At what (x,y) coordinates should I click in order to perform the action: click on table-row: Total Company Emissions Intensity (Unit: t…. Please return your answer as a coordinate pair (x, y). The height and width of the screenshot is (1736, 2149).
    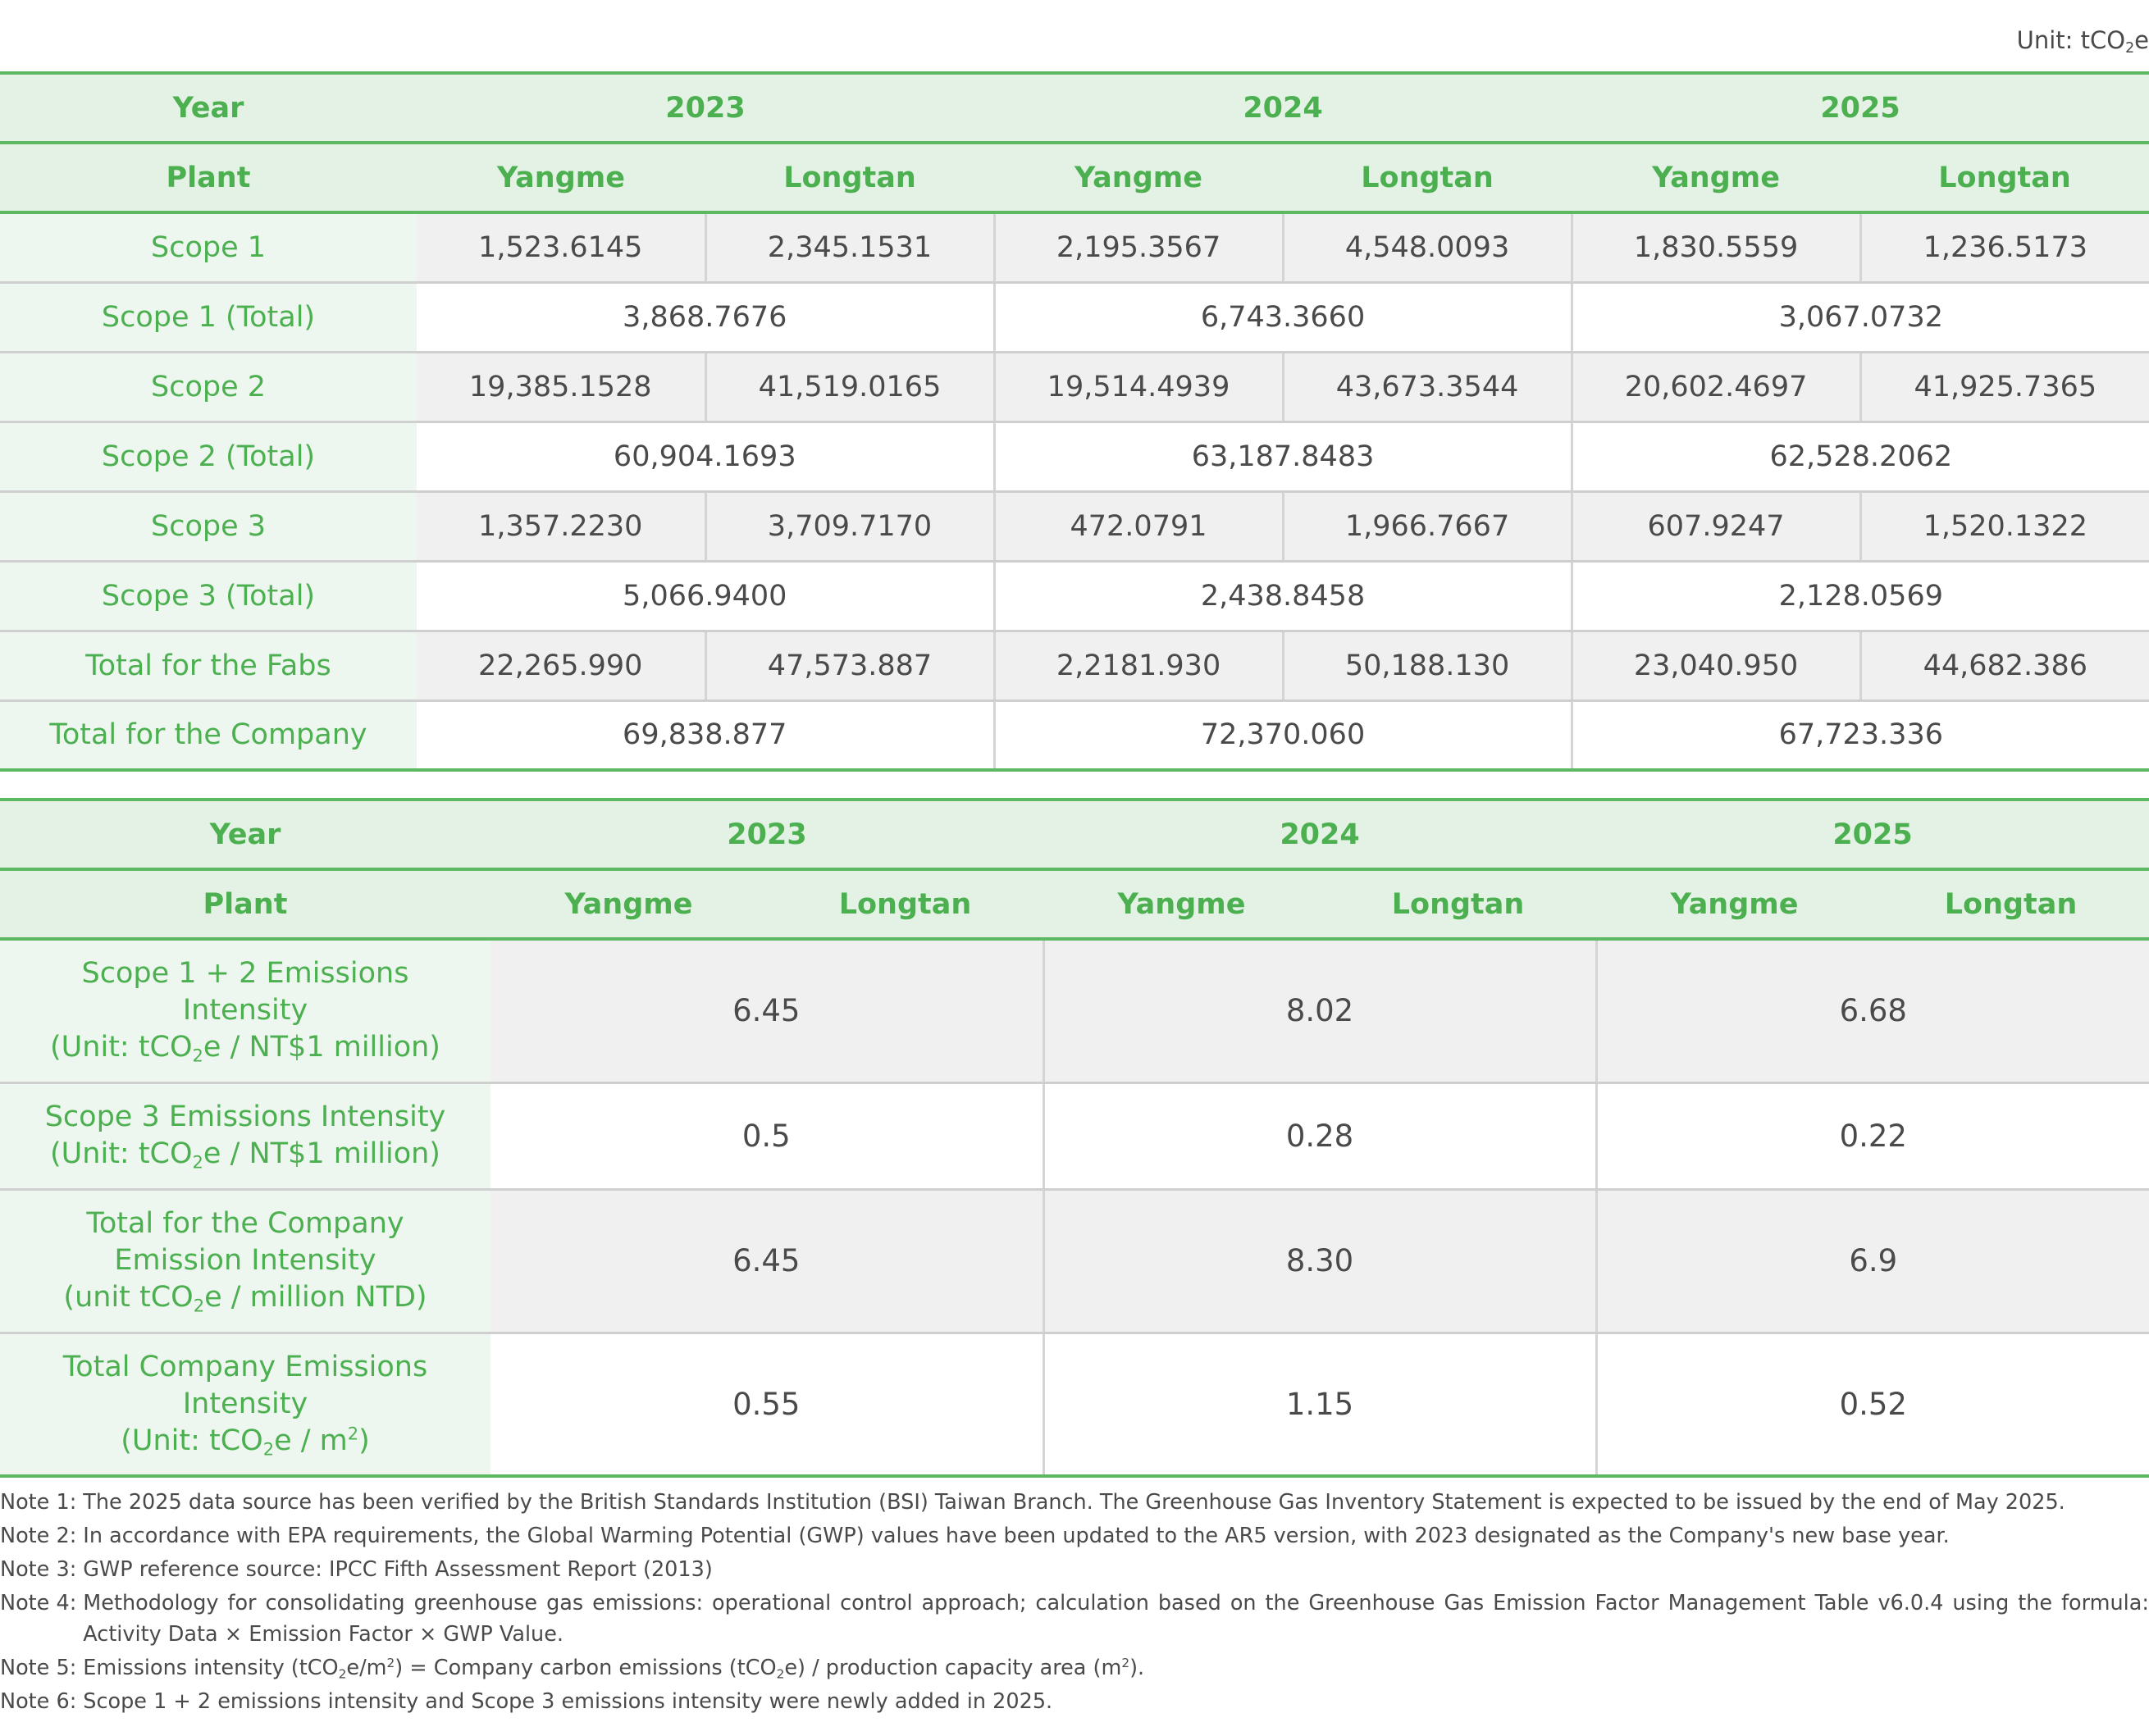
    Looking at the image, I should click on (1074, 1405).